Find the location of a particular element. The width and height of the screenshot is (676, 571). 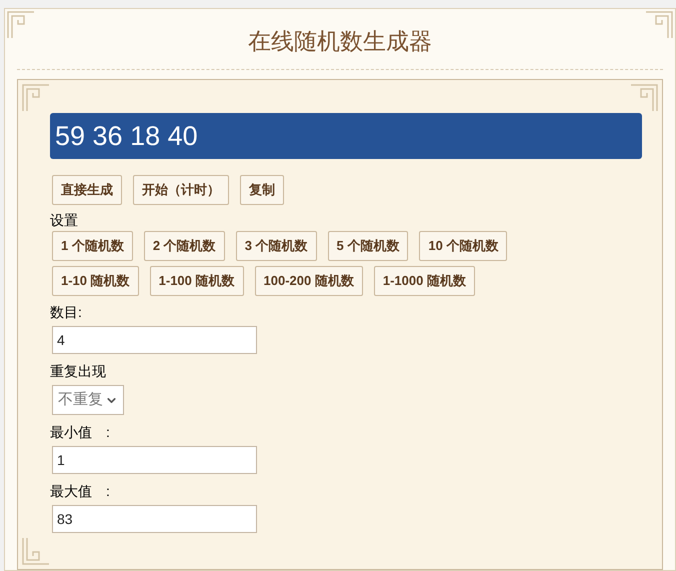

preset-button: 1-1000 随机数 is located at coordinates (424, 281).